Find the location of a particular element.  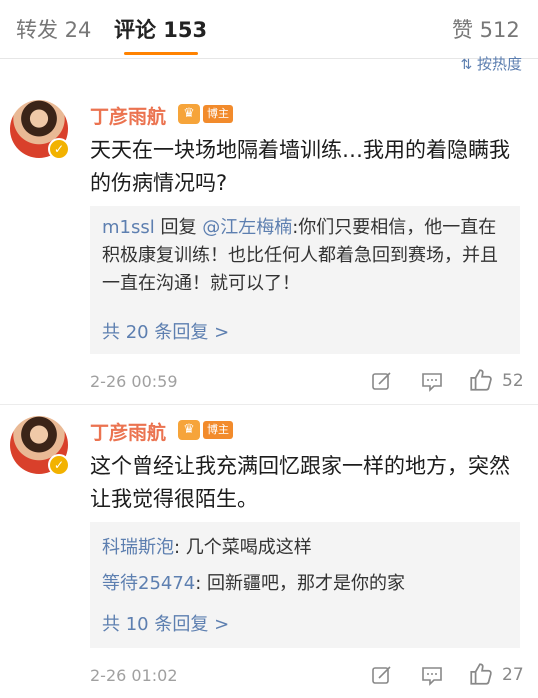

sort-icon: ⇅ is located at coordinates (466, 64).